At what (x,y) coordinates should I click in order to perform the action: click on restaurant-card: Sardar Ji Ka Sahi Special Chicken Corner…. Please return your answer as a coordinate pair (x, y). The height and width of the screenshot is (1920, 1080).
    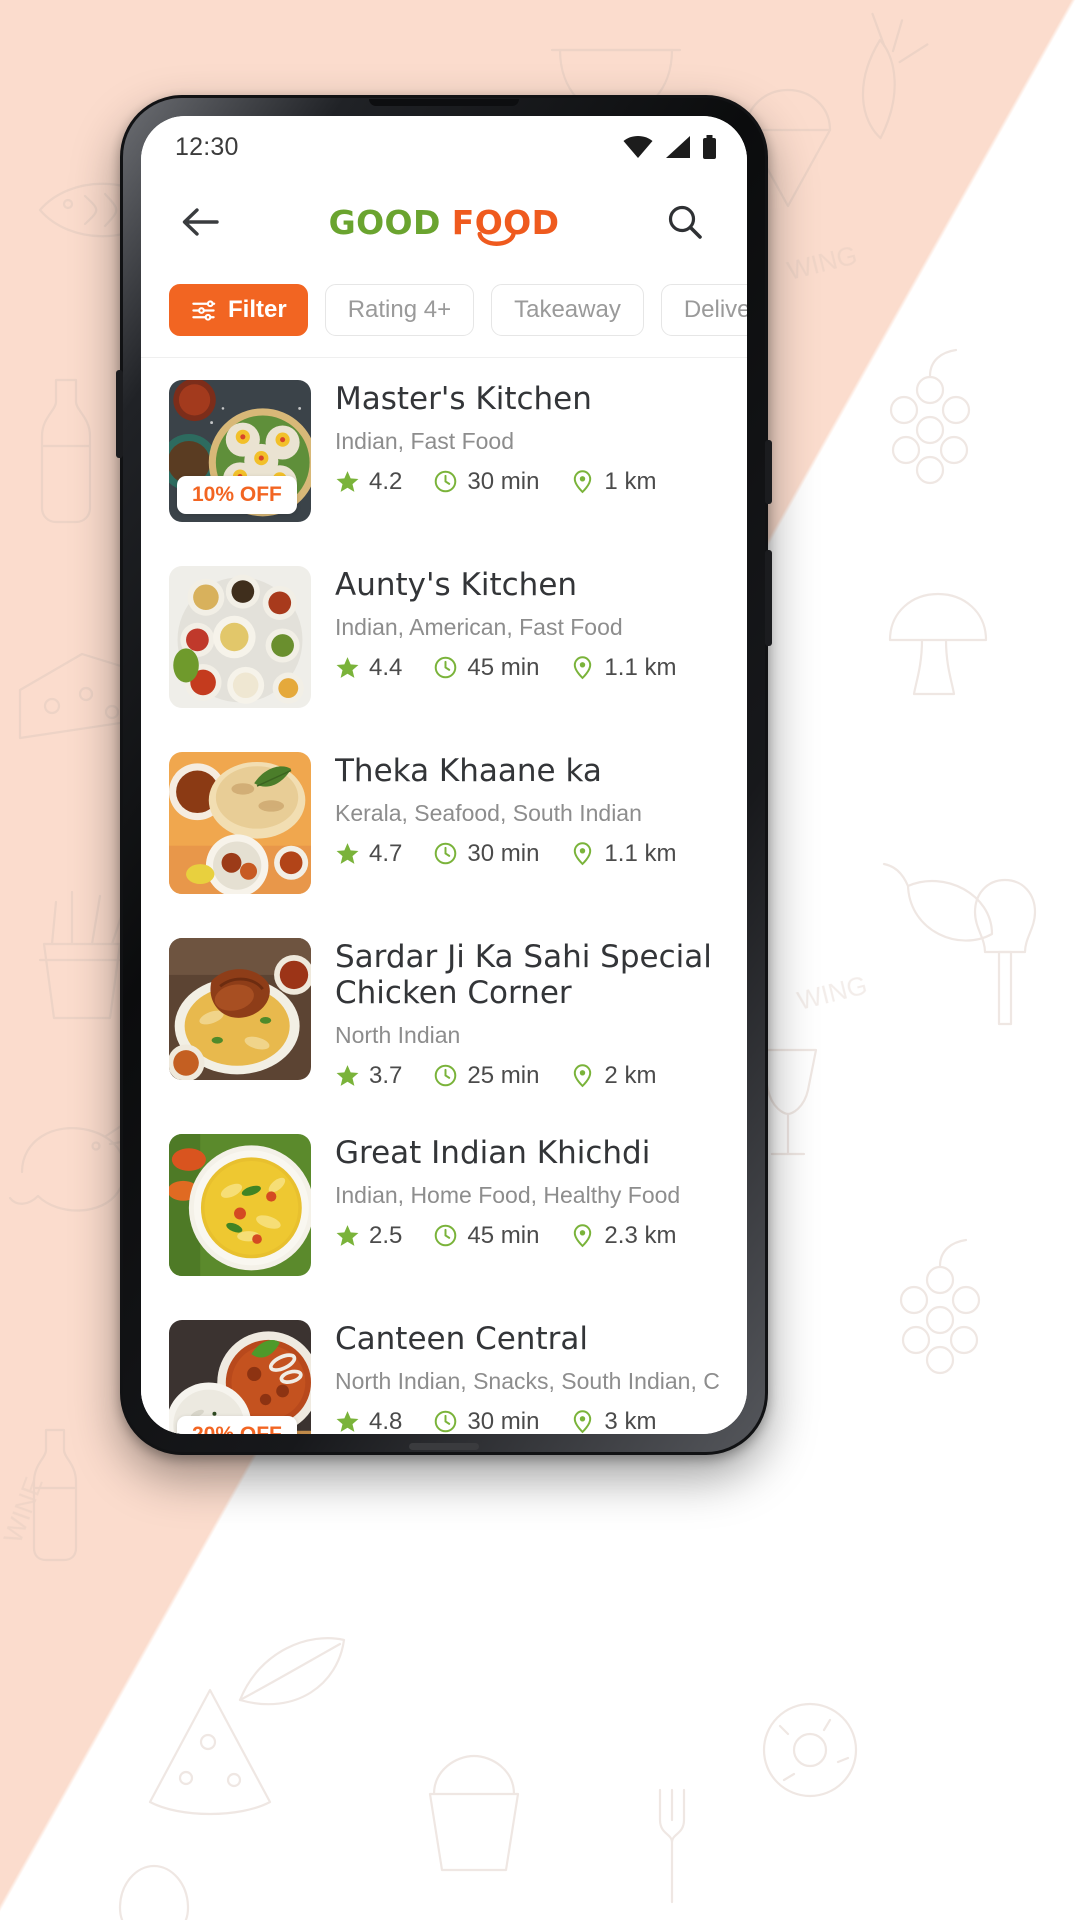
    Looking at the image, I should click on (444, 1014).